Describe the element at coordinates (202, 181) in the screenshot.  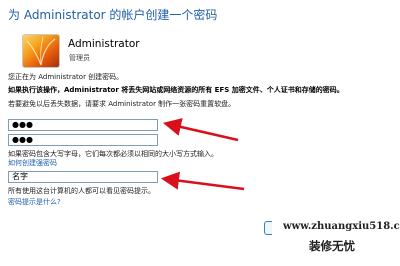
I see `arrow-to-hint-field` at that location.